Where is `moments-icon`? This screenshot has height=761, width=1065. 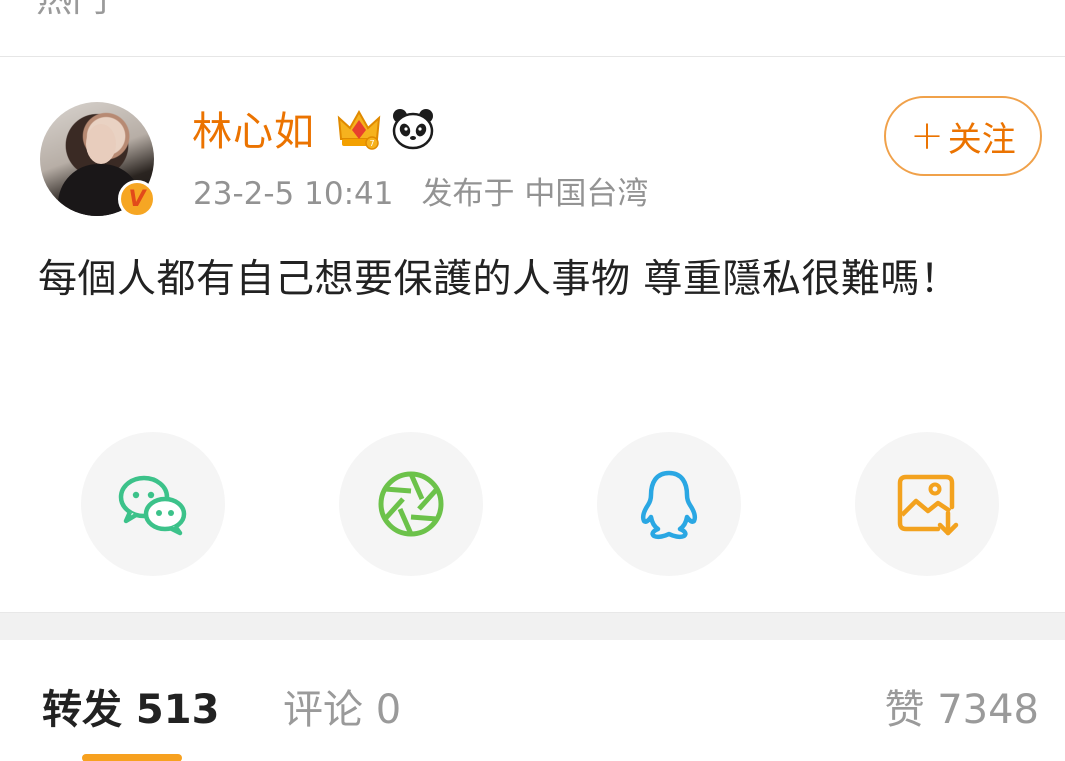
moments-icon is located at coordinates (411, 504).